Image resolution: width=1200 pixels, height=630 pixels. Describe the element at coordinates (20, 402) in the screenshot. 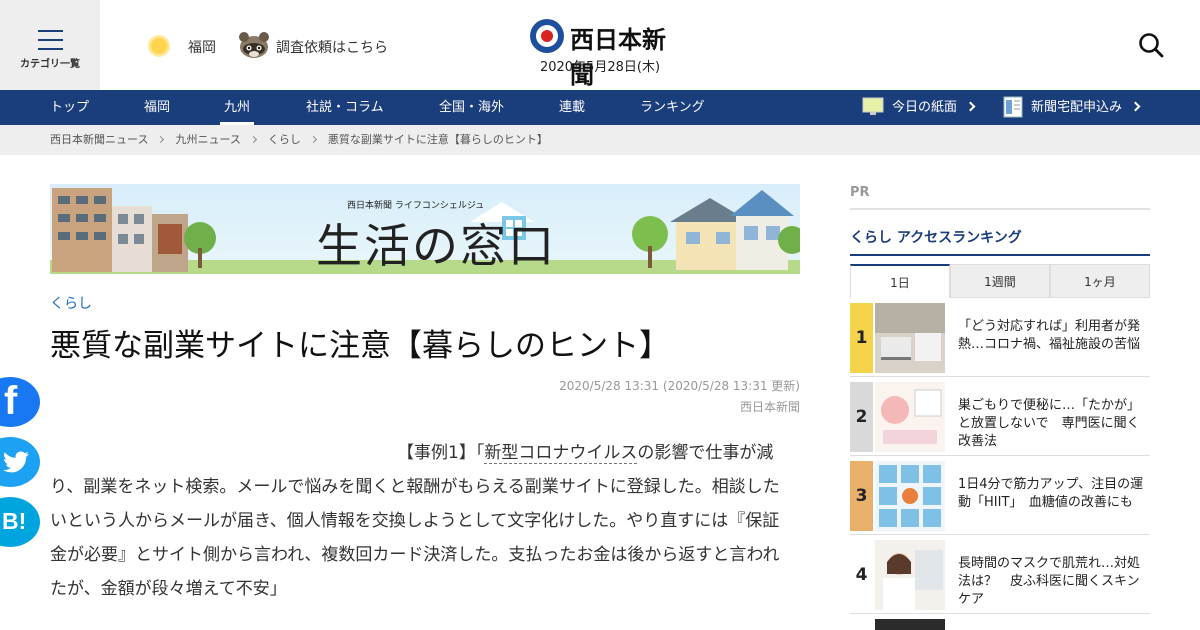

I see `facebook-share-button: f` at that location.